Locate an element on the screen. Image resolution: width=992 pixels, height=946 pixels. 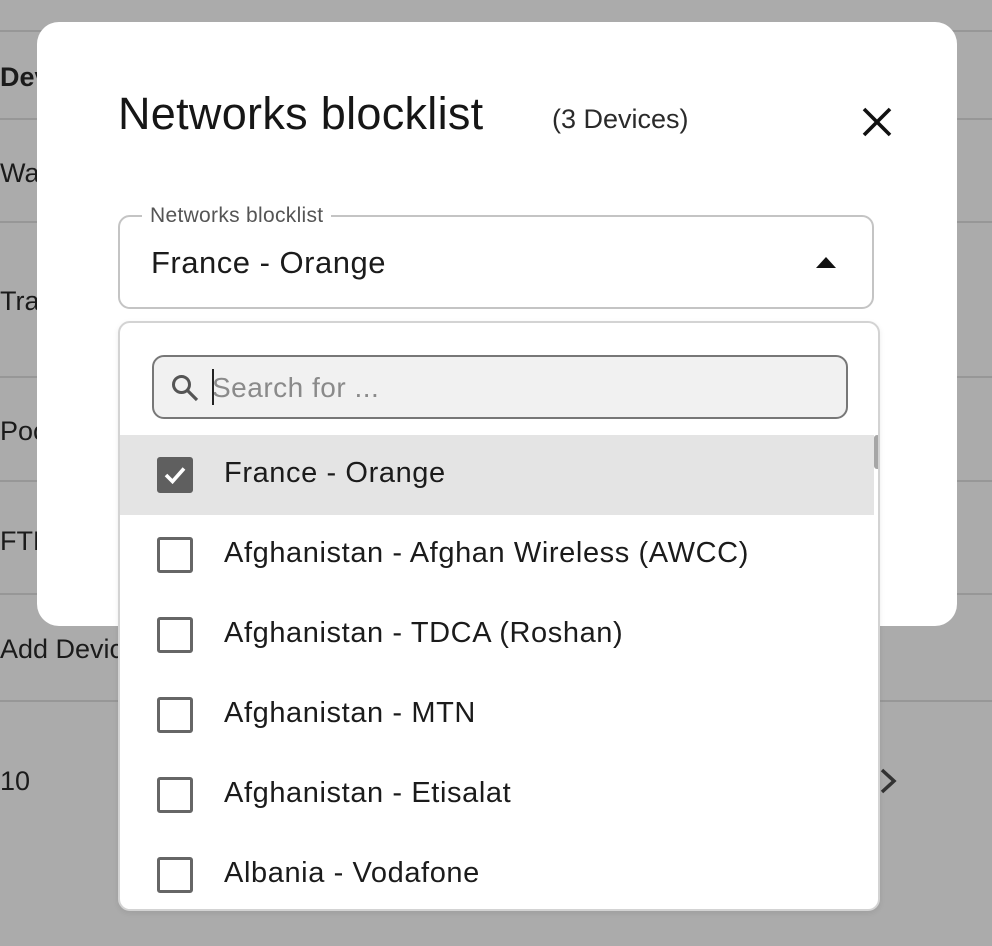
device-count: (3 Devices) is located at coordinates (620, 119).